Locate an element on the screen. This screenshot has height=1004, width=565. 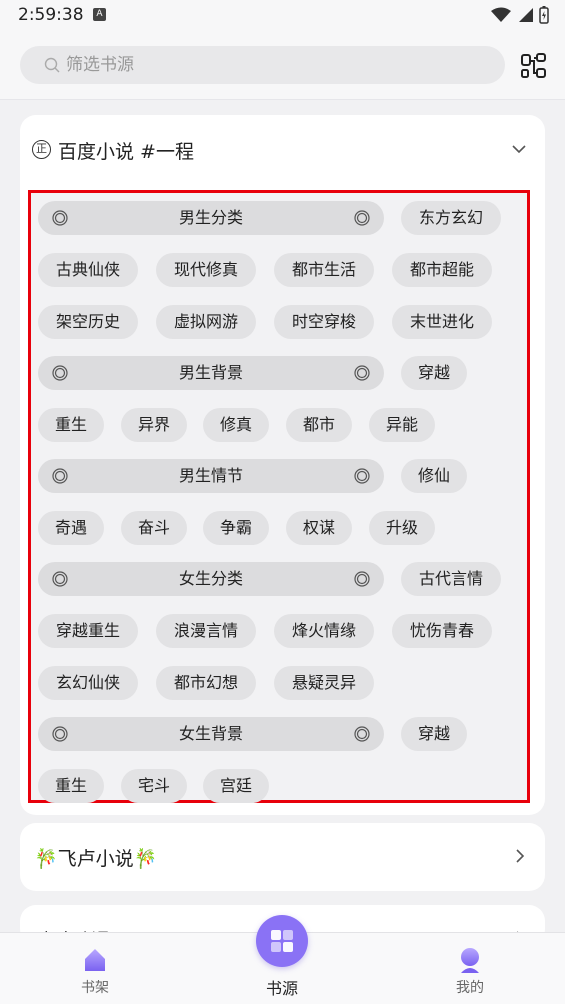
tag-chip: 末世进化 is located at coordinates (442, 322).